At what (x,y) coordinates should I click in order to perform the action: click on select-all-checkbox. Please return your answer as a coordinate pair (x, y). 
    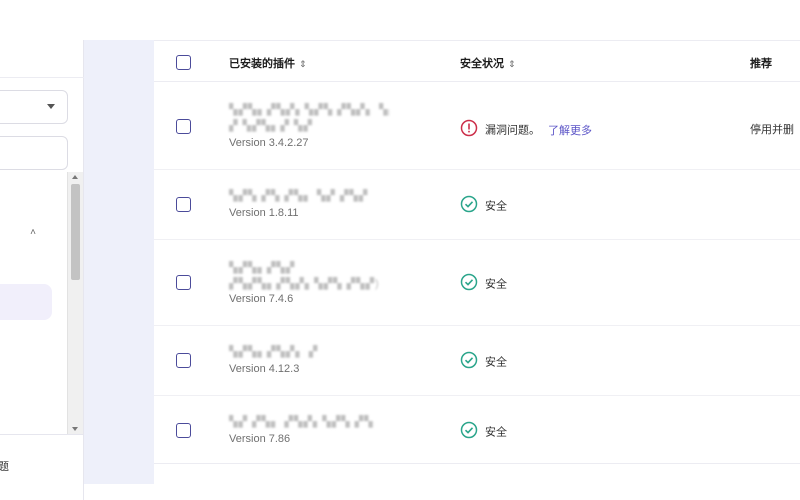
    Looking at the image, I should click on (183, 62).